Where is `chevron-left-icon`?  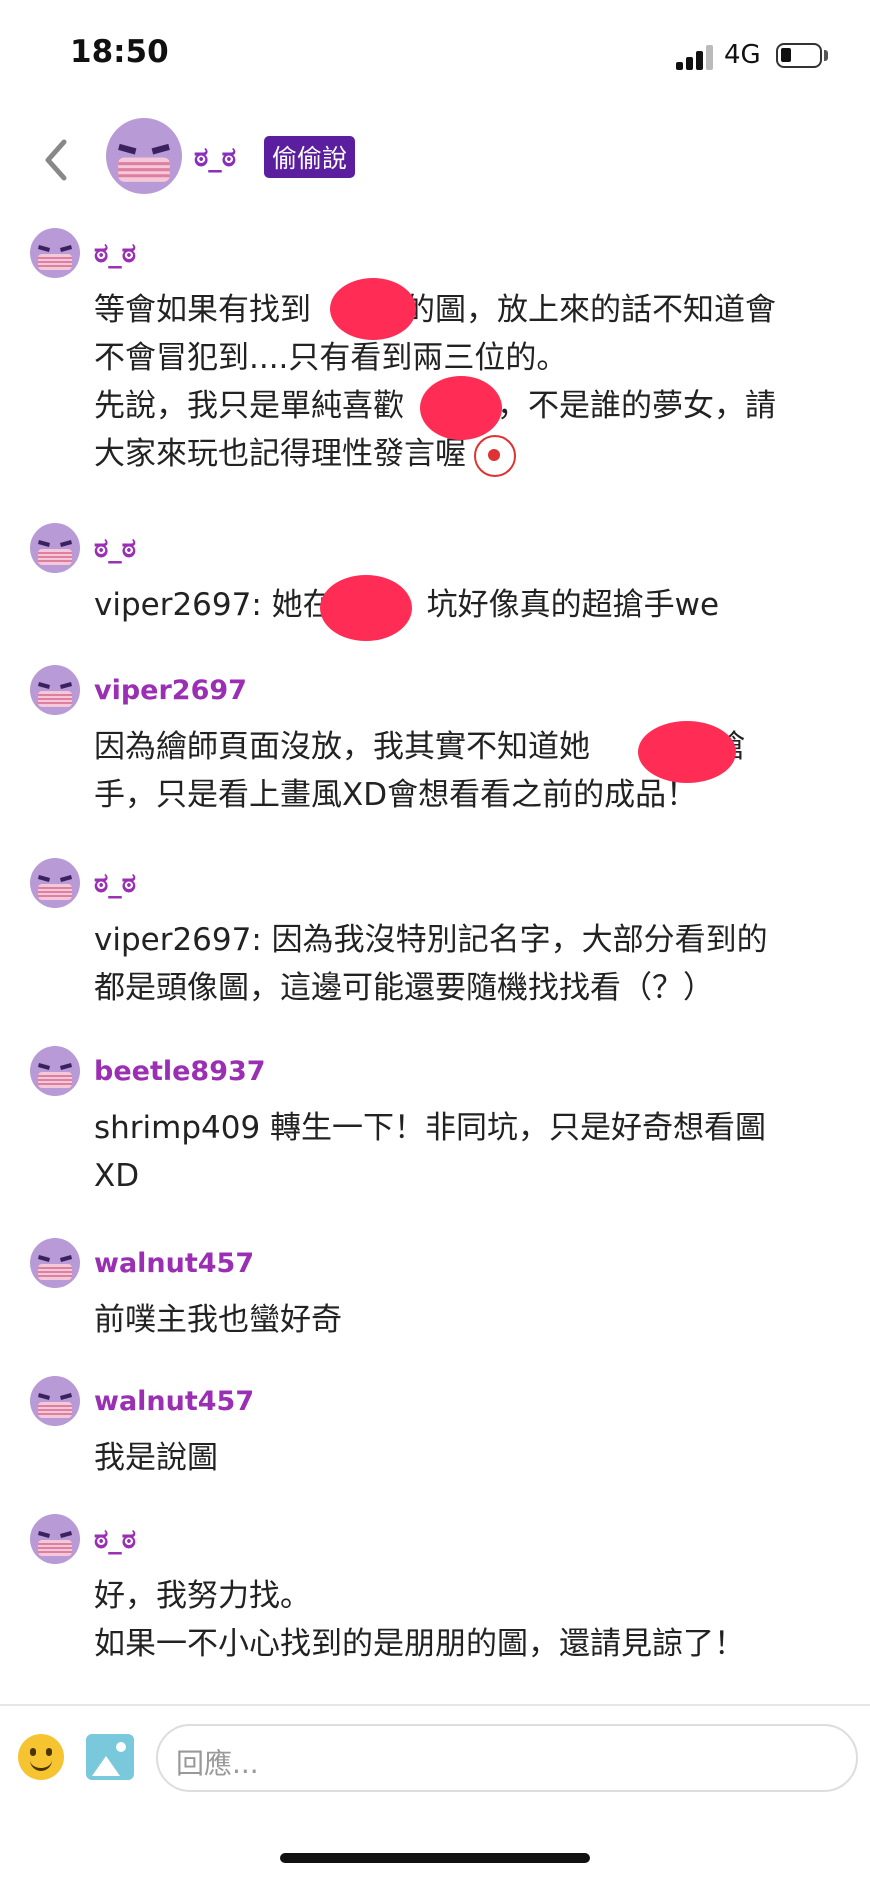 chevron-left-icon is located at coordinates (56, 160).